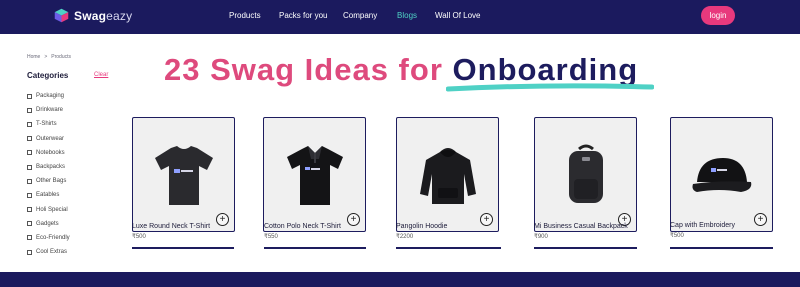  Describe the element at coordinates (48, 181) in the screenshot. I see `category-item-other-bags: Other Bags` at that location.